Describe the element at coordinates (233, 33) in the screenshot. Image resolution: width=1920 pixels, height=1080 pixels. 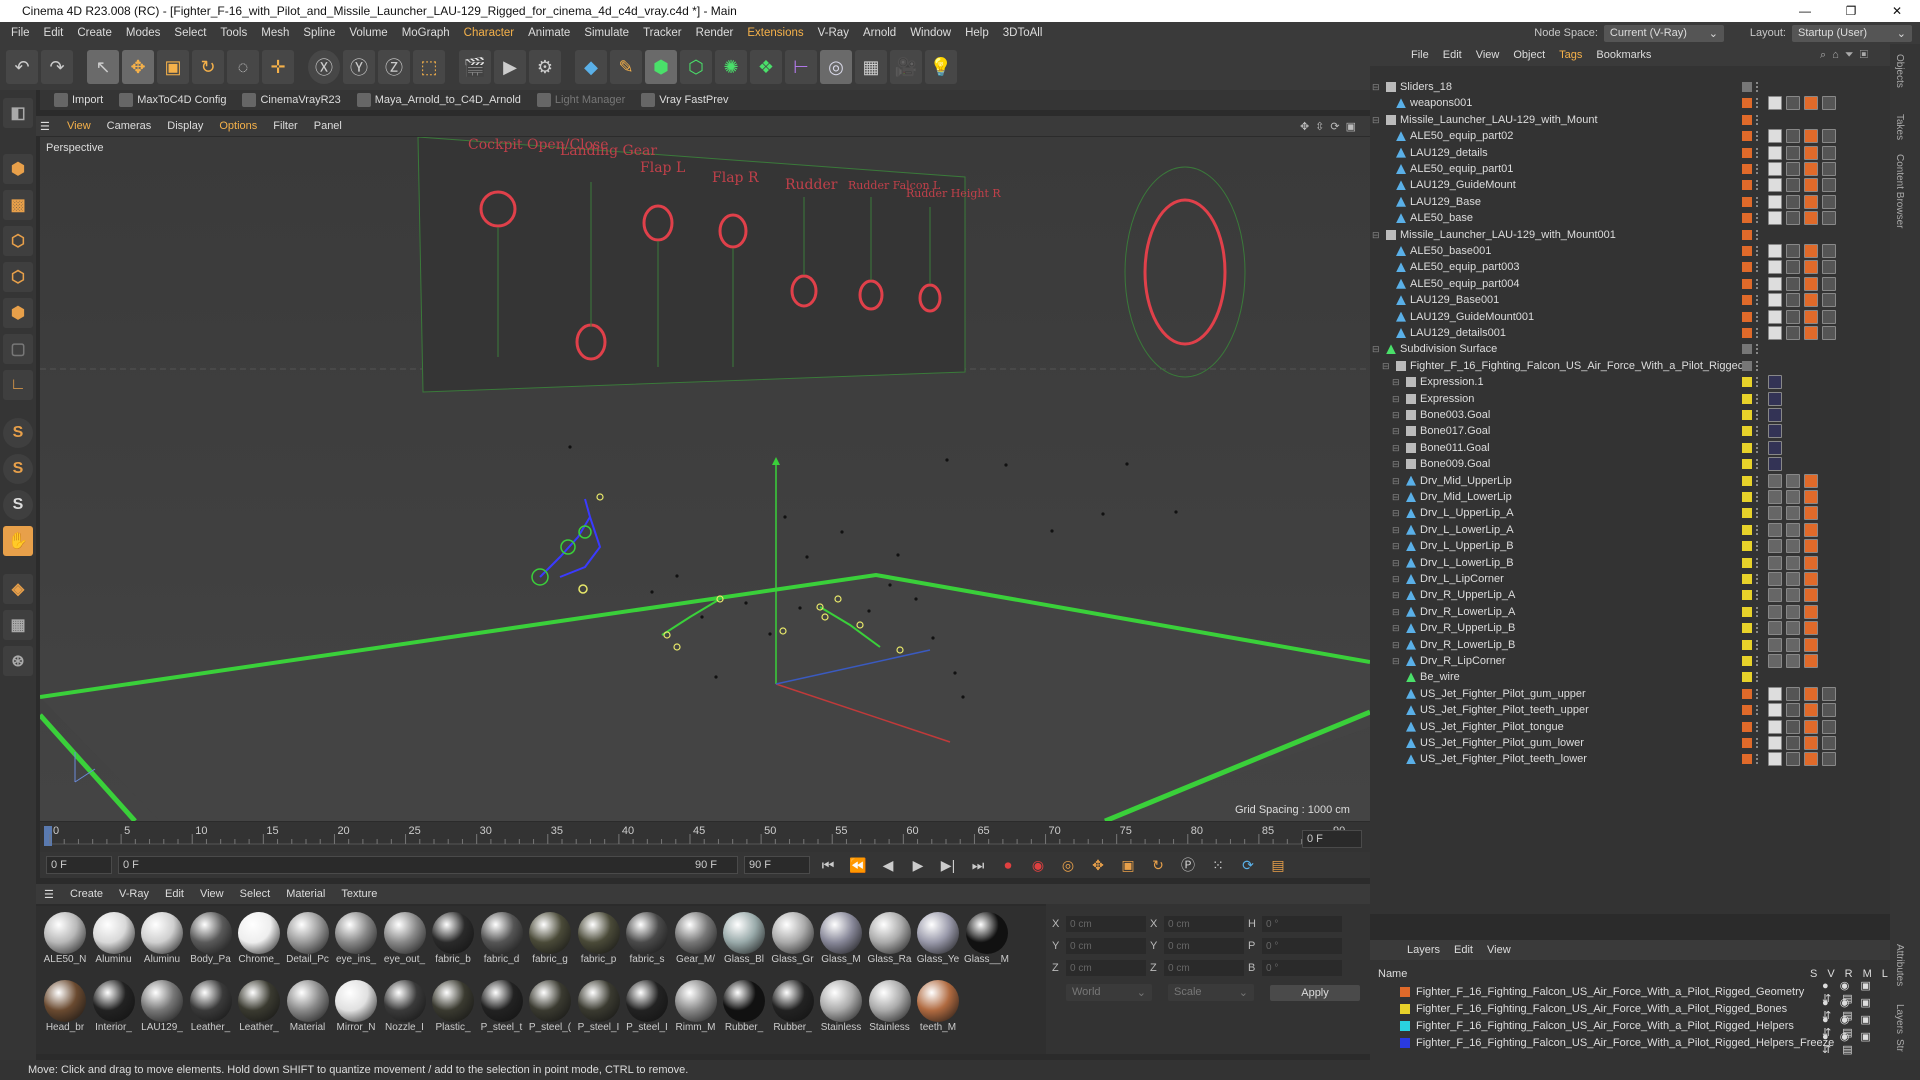
I see `menu-item-tools: Tools` at that location.